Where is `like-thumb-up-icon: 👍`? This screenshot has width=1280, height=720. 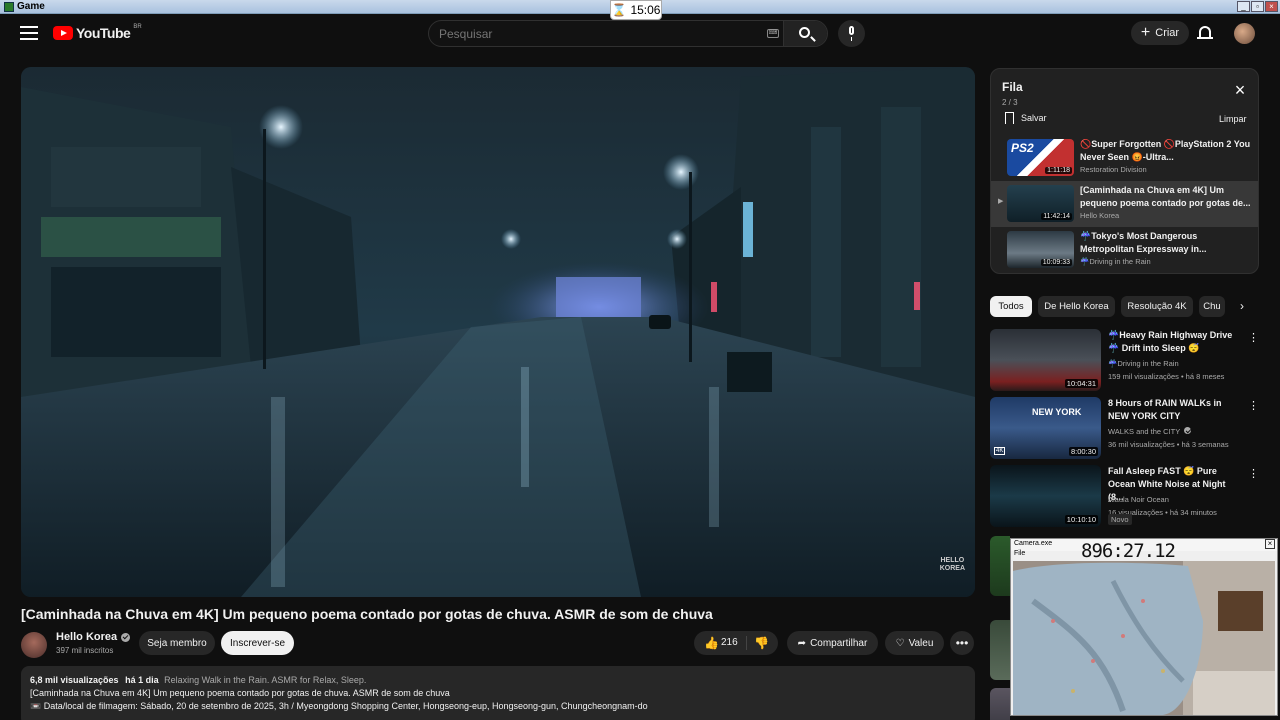
like-thumb-up-icon: 👍 is located at coordinates (711, 643).